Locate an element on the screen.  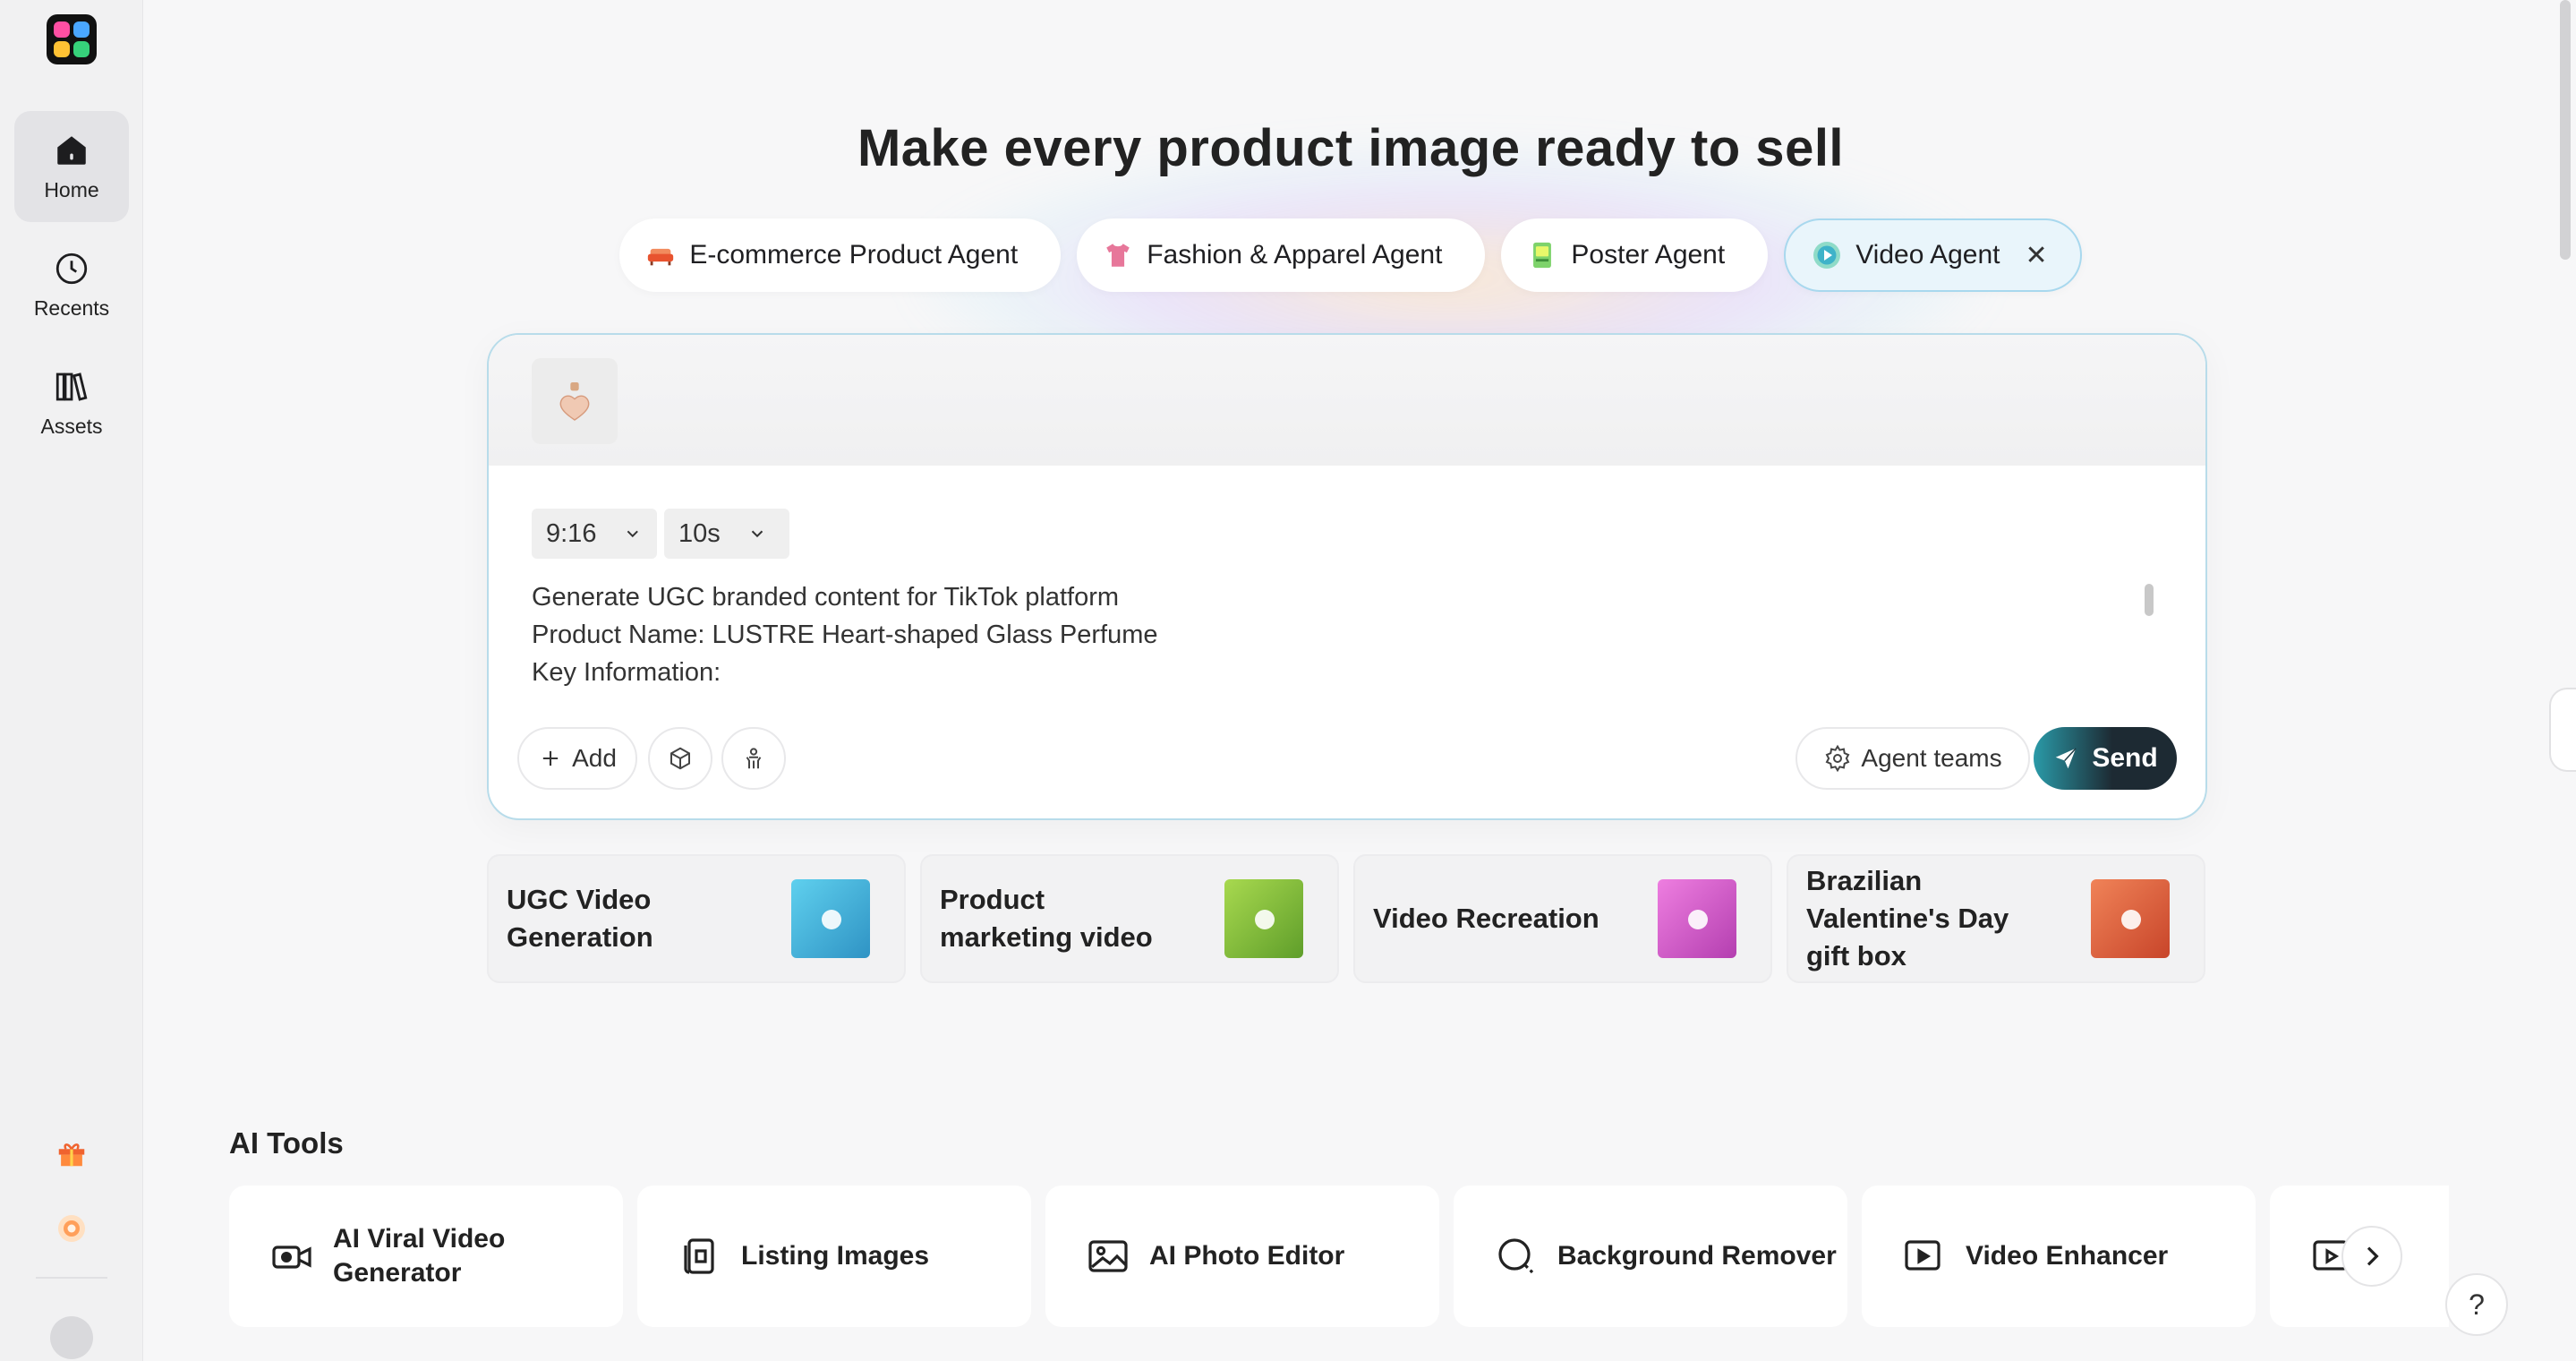
tool-label: AI Viral Video Generator is located at coordinates (419, 1256).